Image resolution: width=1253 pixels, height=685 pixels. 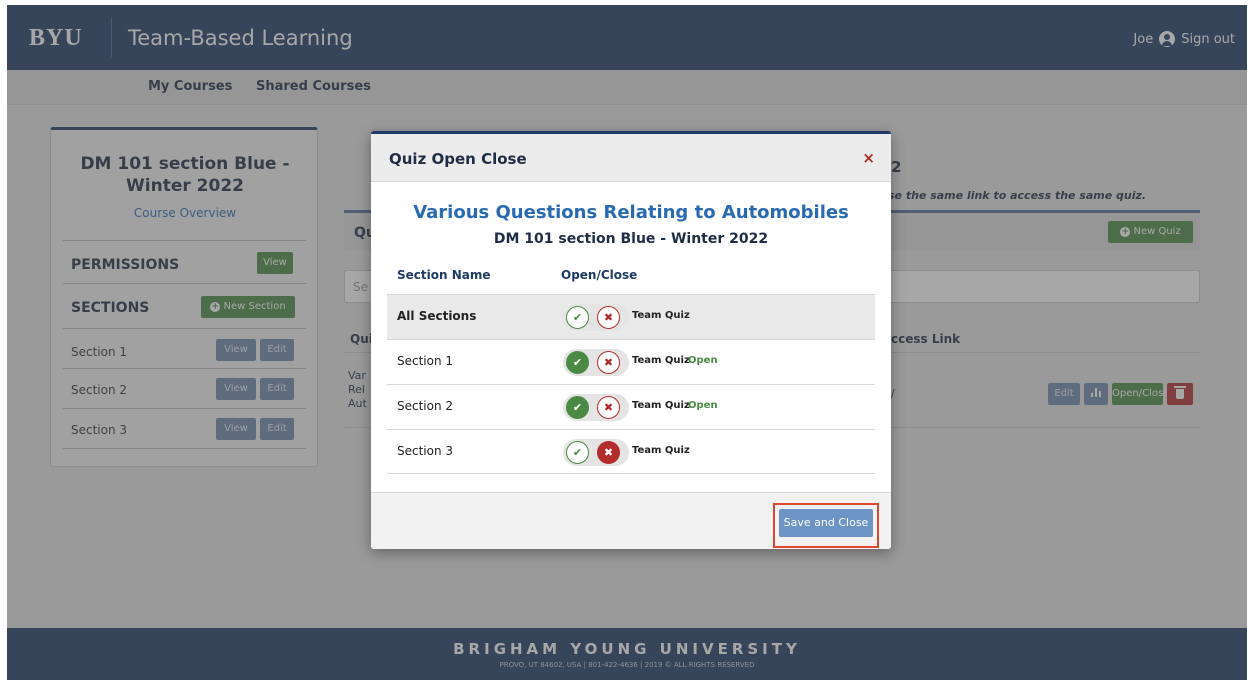 What do you see at coordinates (631, 158) in the screenshot?
I see `modal-header: Quiz Open Close ×` at bounding box center [631, 158].